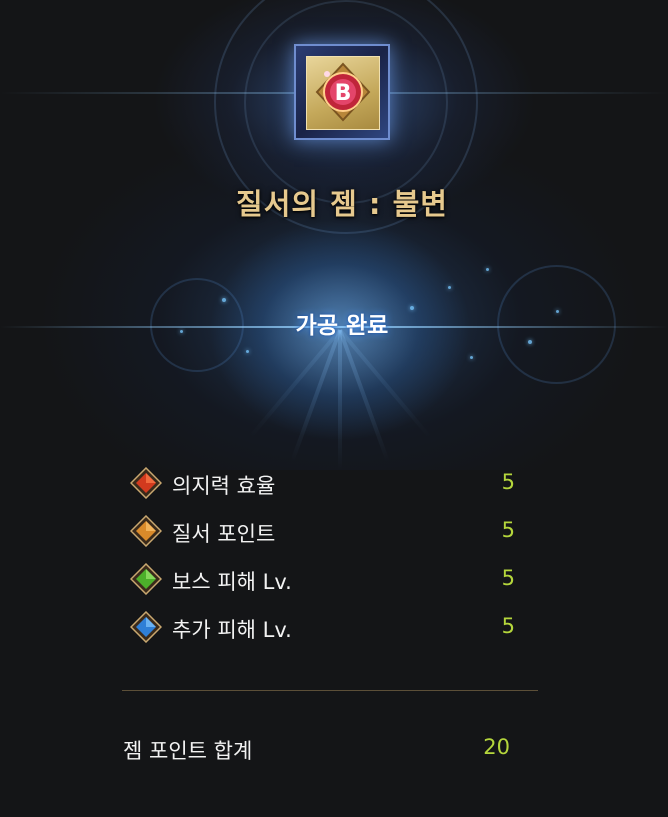 The height and width of the screenshot is (817, 668). I want to click on stat-label: 의지력 효율, so click(224, 486).